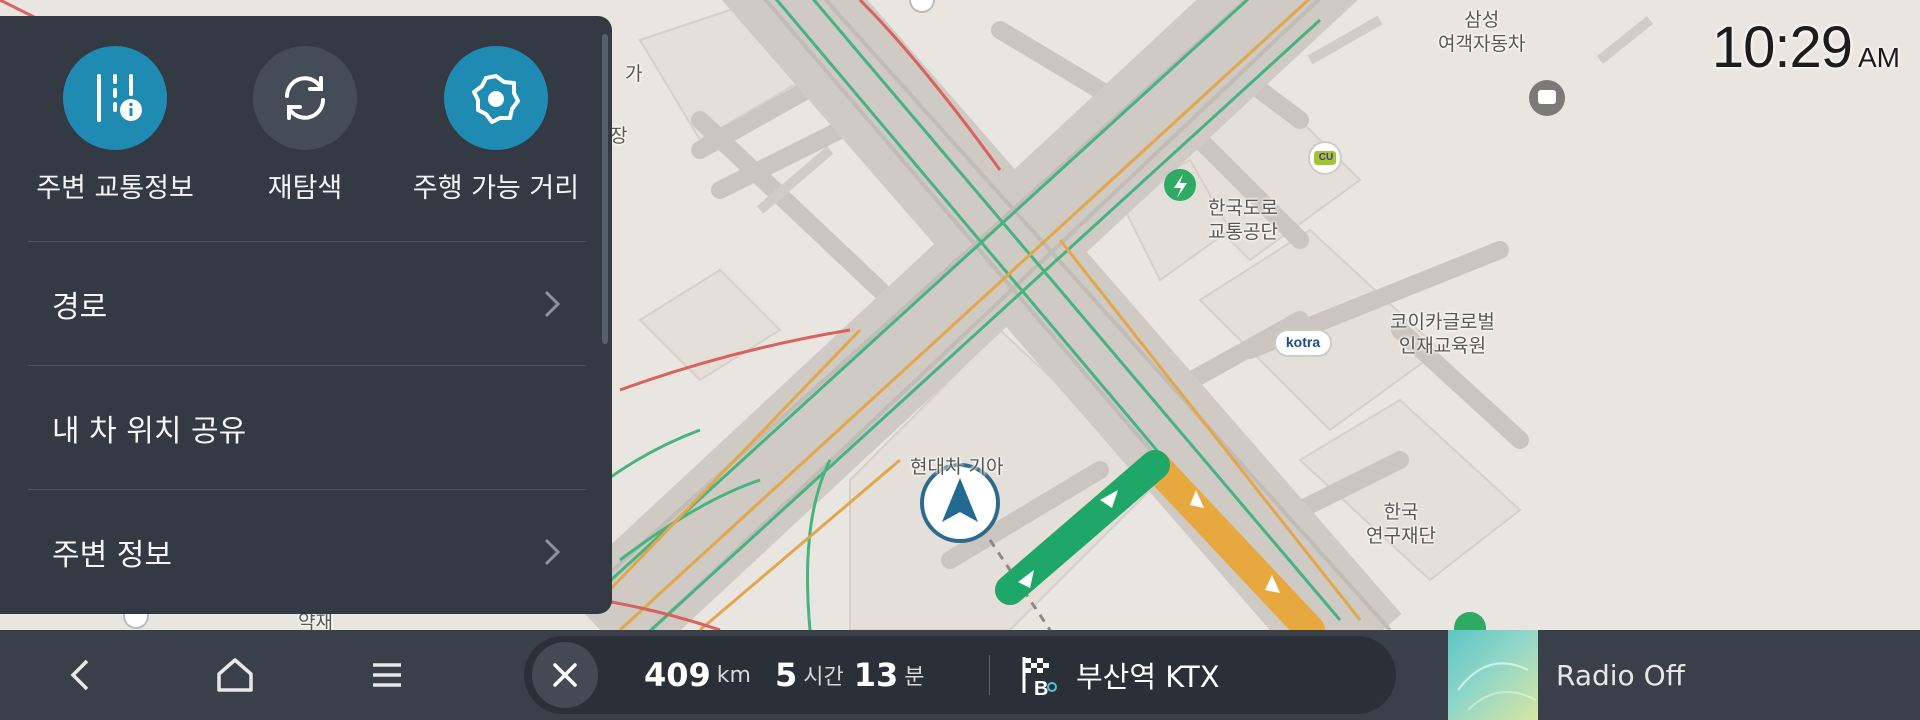 This screenshot has height=720, width=1920. What do you see at coordinates (1180, 185) in the screenshot?
I see `ev-charger-icon` at bounding box center [1180, 185].